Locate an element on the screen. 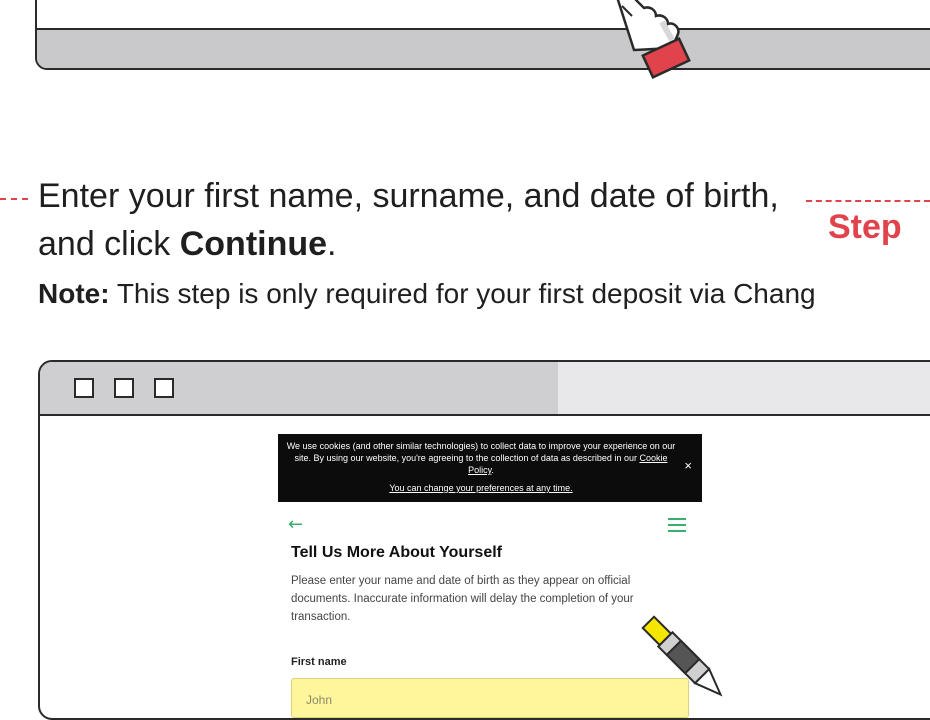 This screenshot has width=930, height=720. cookie-text-part2: . is located at coordinates (492, 470).